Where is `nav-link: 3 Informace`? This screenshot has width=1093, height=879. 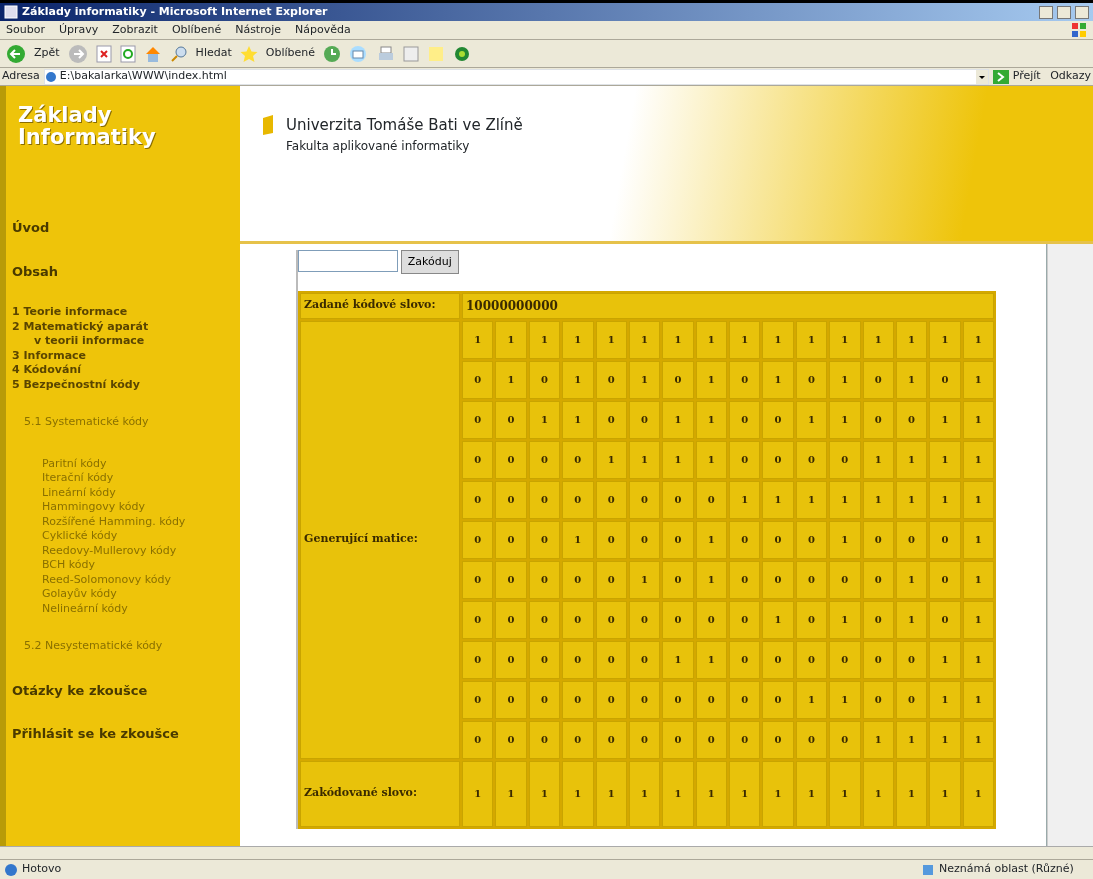
nav-link: 3 Informace is located at coordinates (126, 356).